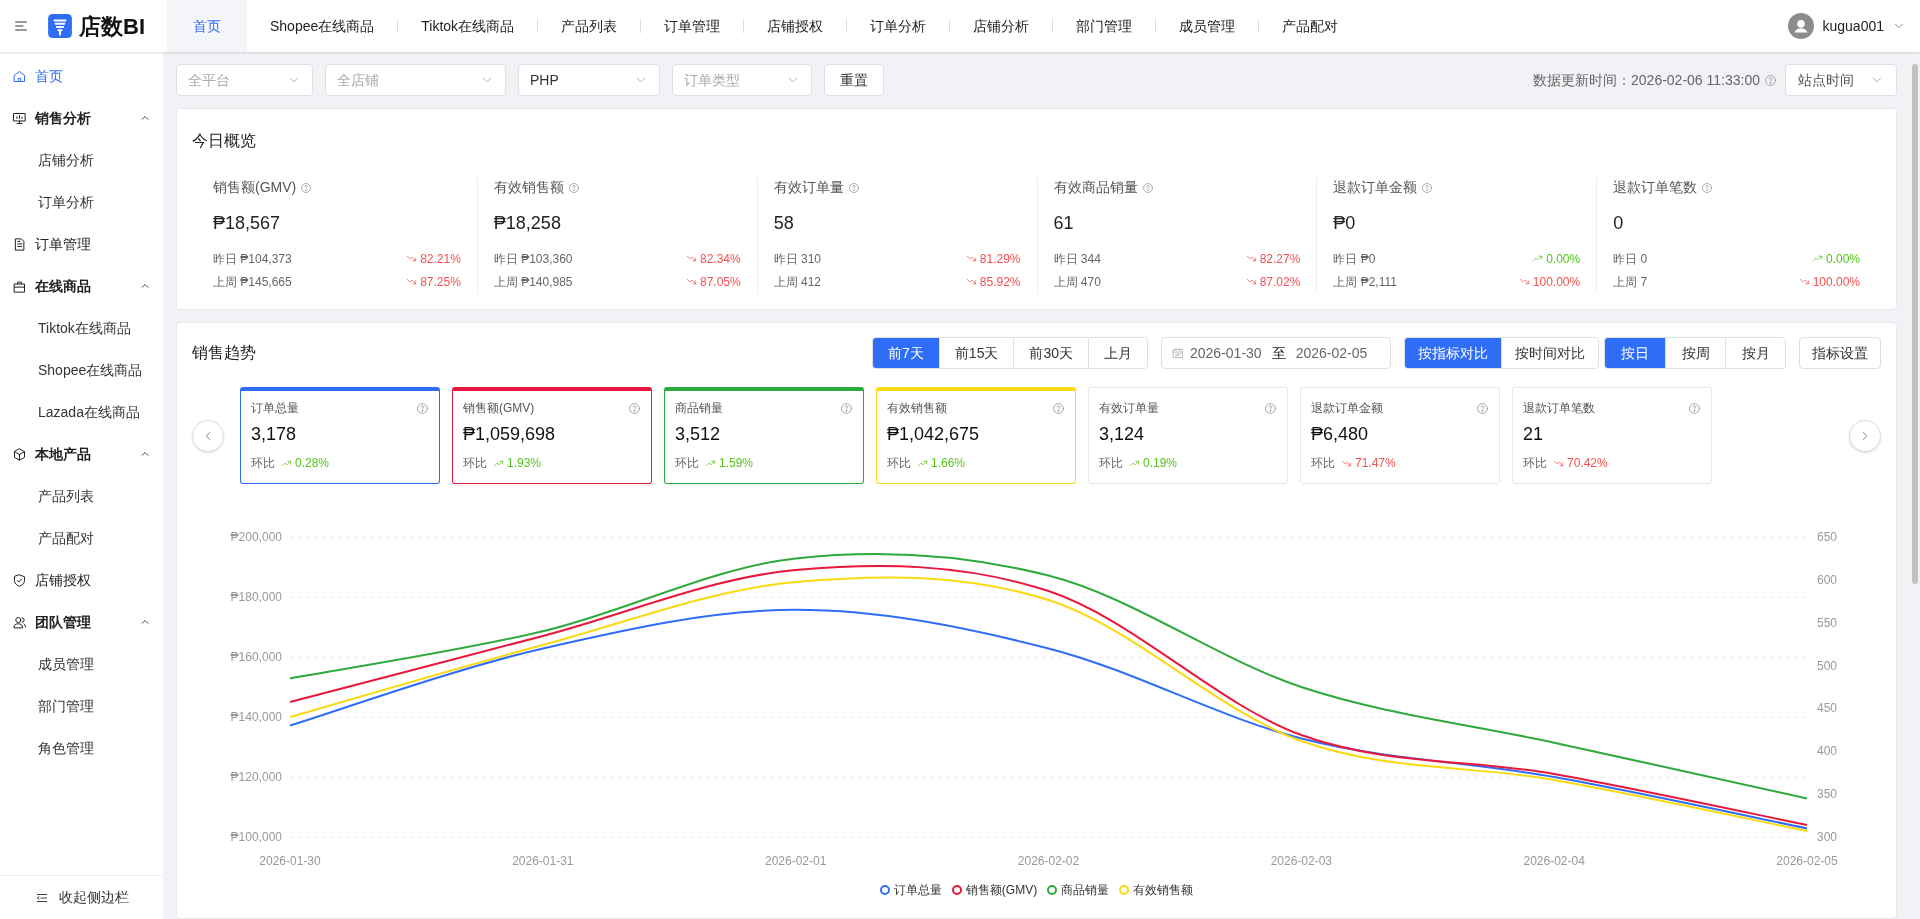 The height and width of the screenshot is (919, 1920). I want to click on menu-item: 部门管理, so click(81, 706).